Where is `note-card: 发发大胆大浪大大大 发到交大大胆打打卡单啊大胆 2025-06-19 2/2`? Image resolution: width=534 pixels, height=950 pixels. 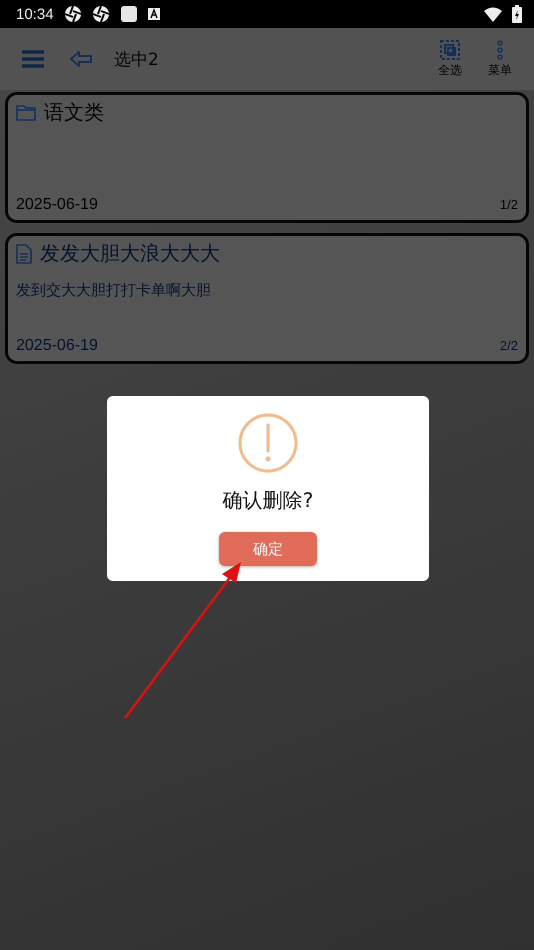 note-card: 发发大胆大浪大大大 发到交大大胆打打卡单啊大胆 2025-06-19 2/2 is located at coordinates (267, 298).